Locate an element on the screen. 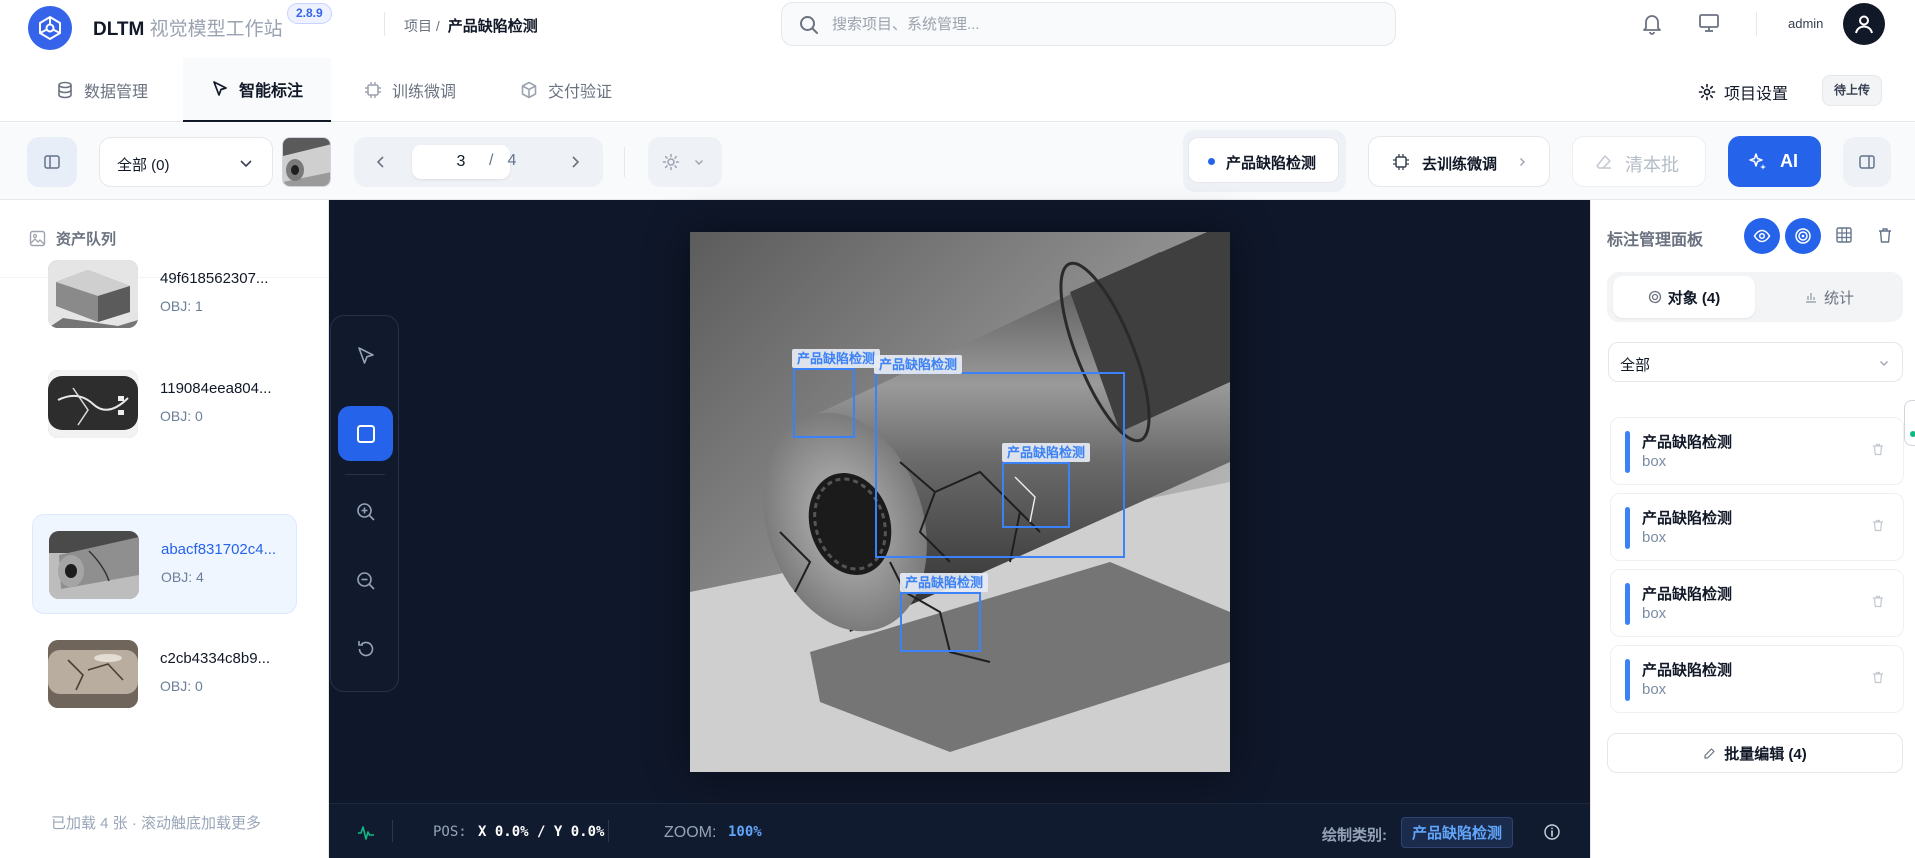 Image resolution: width=1915 pixels, height=858 pixels. zoom-out-button is located at coordinates (365, 580).